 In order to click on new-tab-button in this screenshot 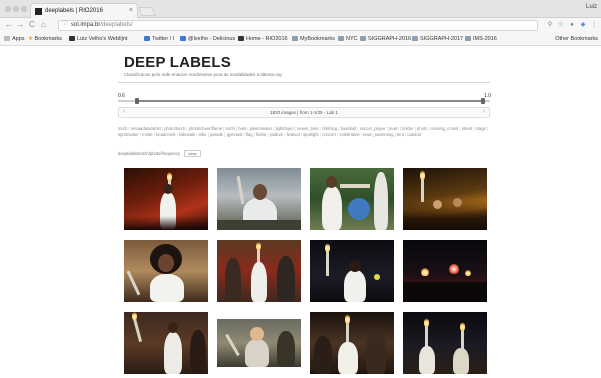, I will do `click(147, 11)`.